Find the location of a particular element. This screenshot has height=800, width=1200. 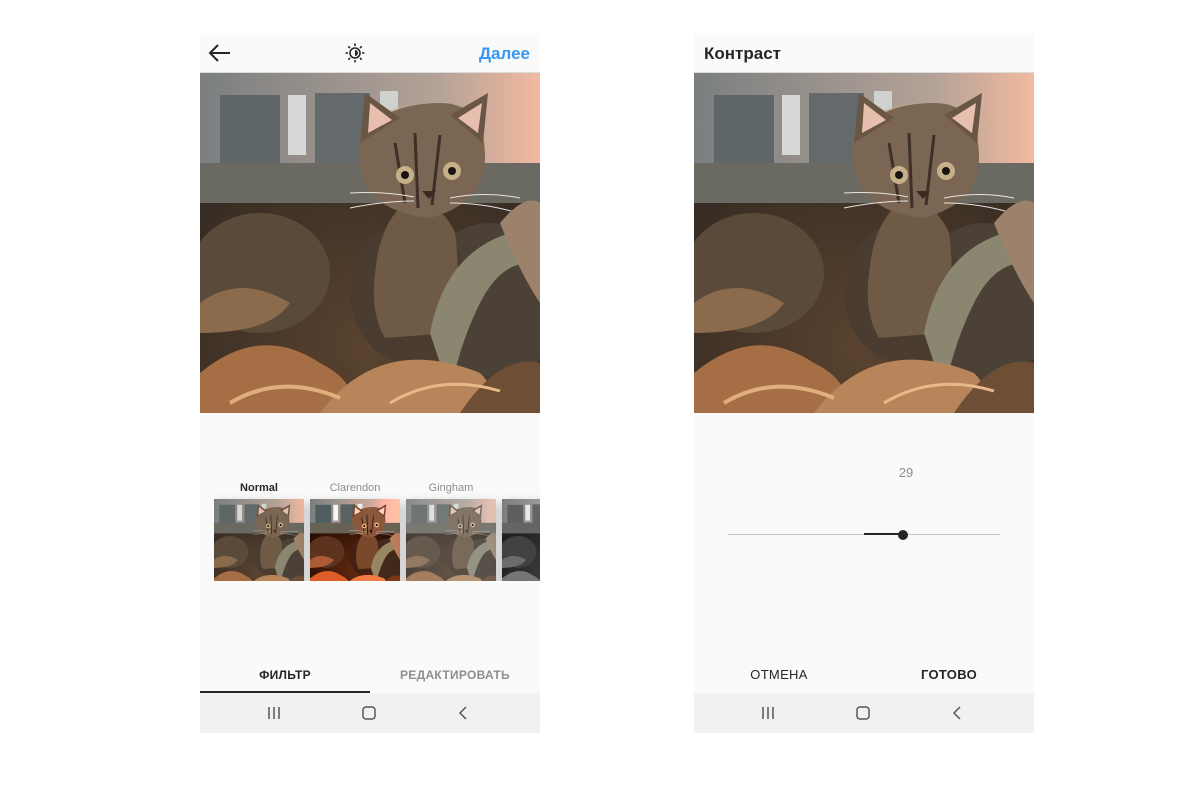

lux-sun-icon is located at coordinates (355, 53).